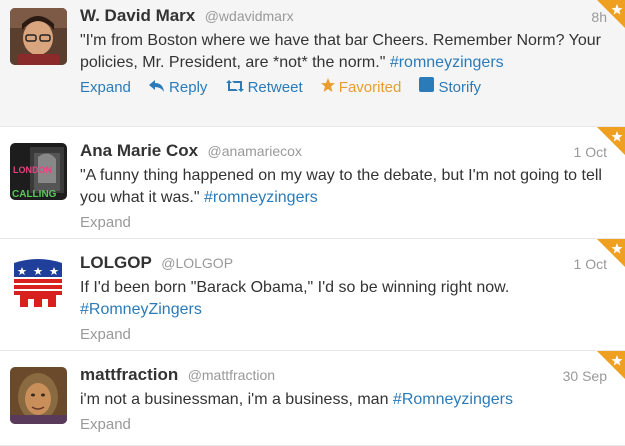 The height and width of the screenshot is (446, 625). Describe the element at coordinates (343, 153) in the screenshot. I see `tweet-header: Ana Marie Cox @anamariecox 1 Oct` at that location.